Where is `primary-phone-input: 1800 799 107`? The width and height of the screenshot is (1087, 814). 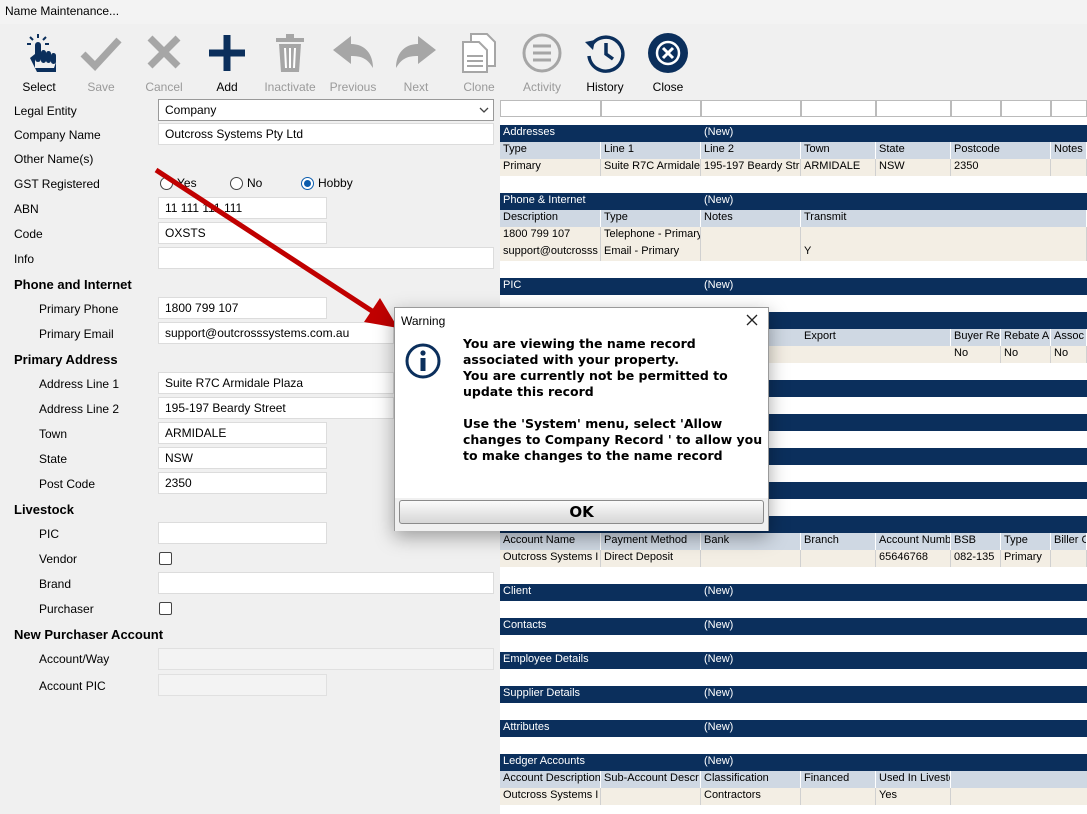 primary-phone-input: 1800 799 107 is located at coordinates (242, 308).